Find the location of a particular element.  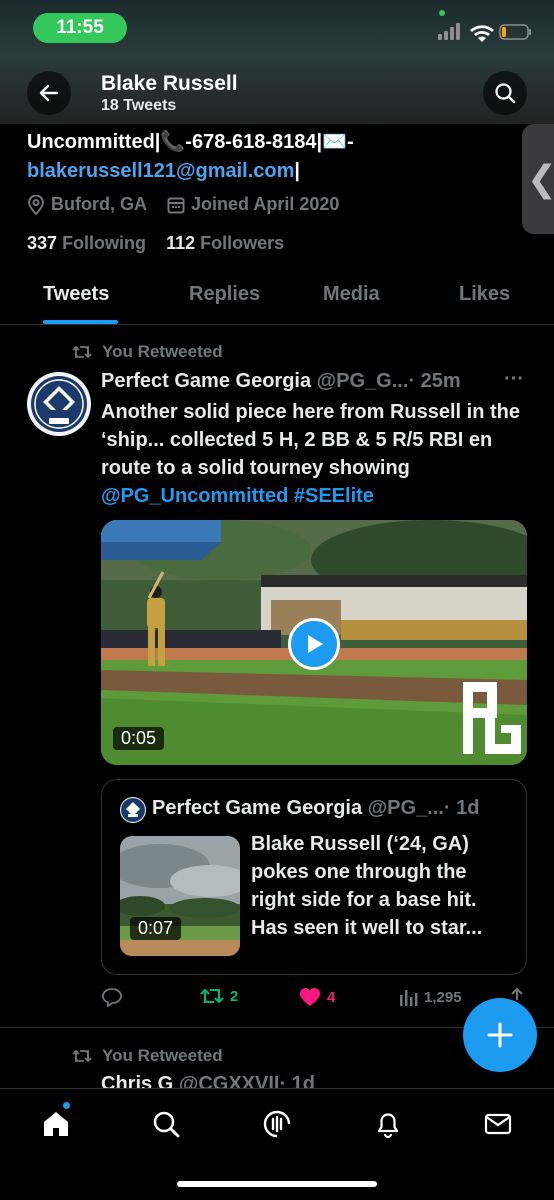

nav-messages is located at coordinates (498, 1124).